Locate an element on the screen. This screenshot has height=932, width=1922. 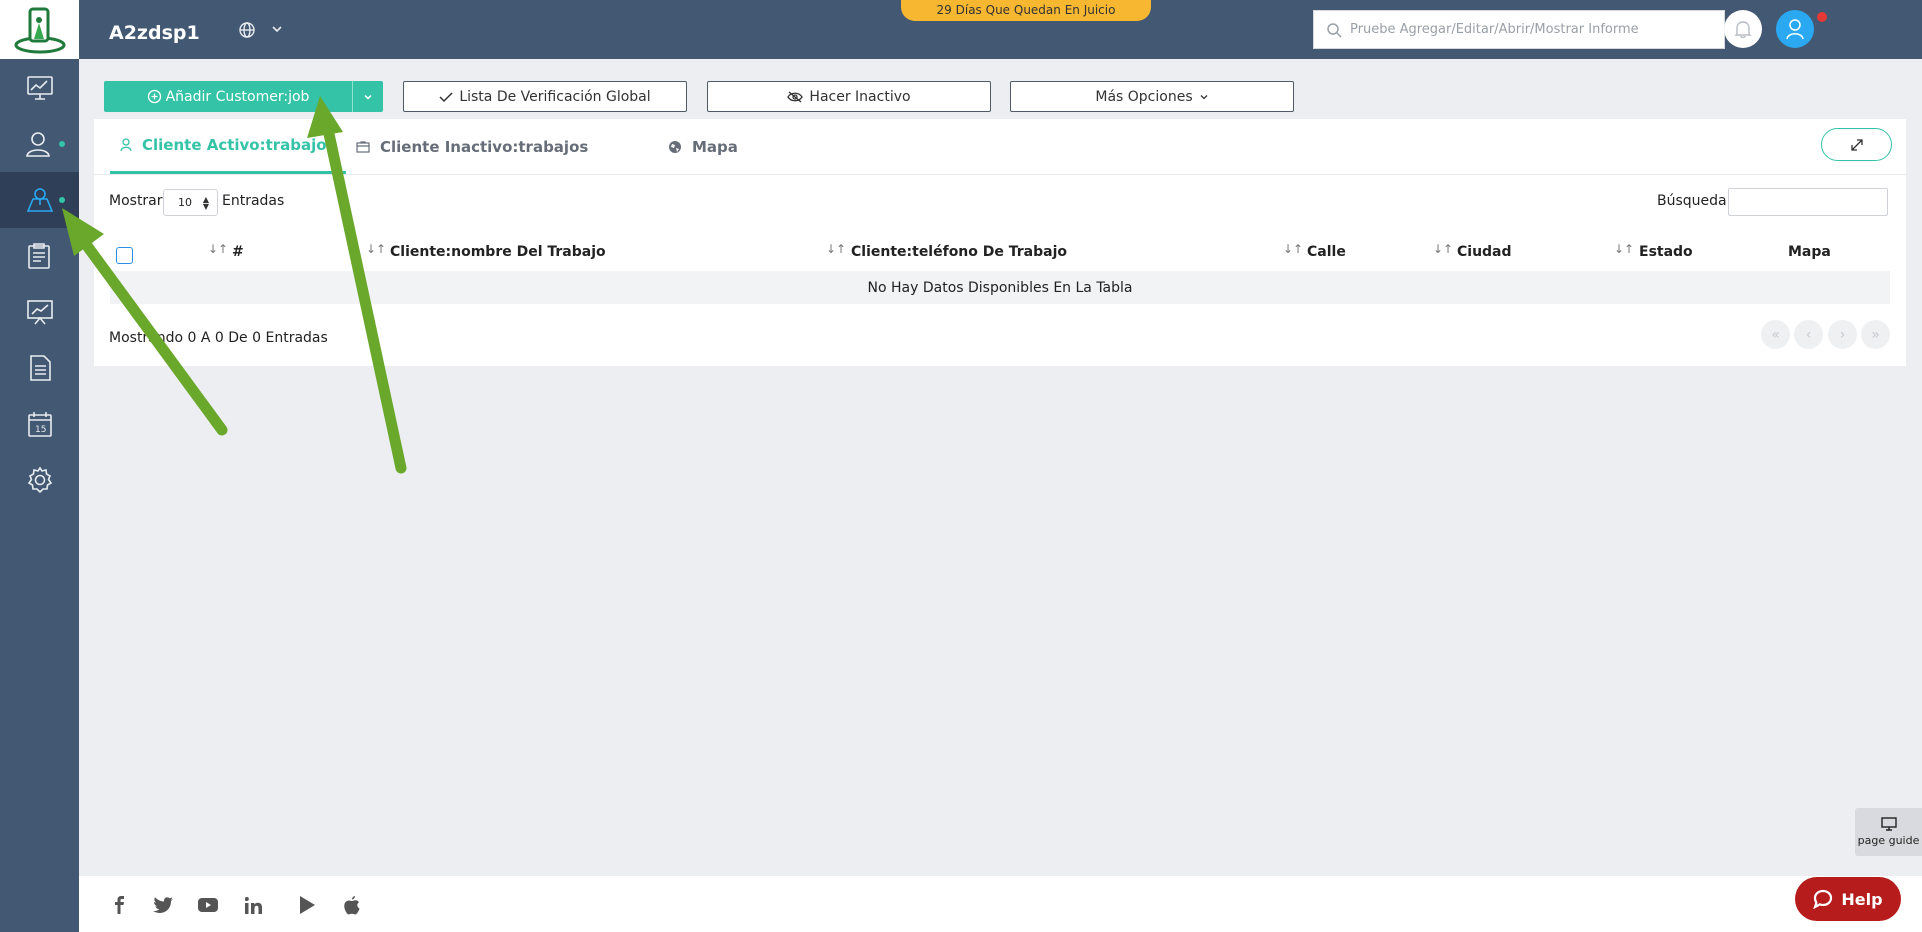
notifications-button is located at coordinates (1743, 29).